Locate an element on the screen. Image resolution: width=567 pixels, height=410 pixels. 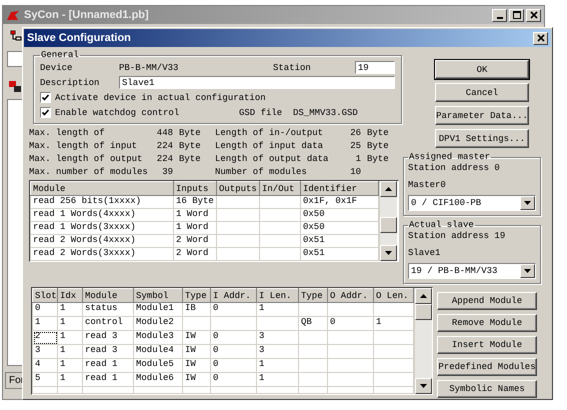
station-dropdown: 19 / PB-B-MM/V33 is located at coordinates (472, 271).